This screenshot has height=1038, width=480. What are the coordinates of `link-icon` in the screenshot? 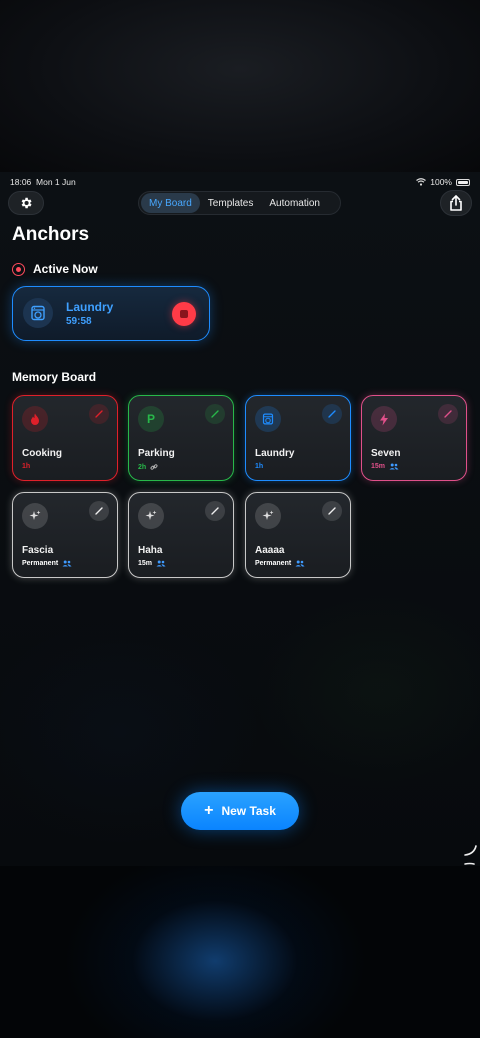 It's located at (154, 467).